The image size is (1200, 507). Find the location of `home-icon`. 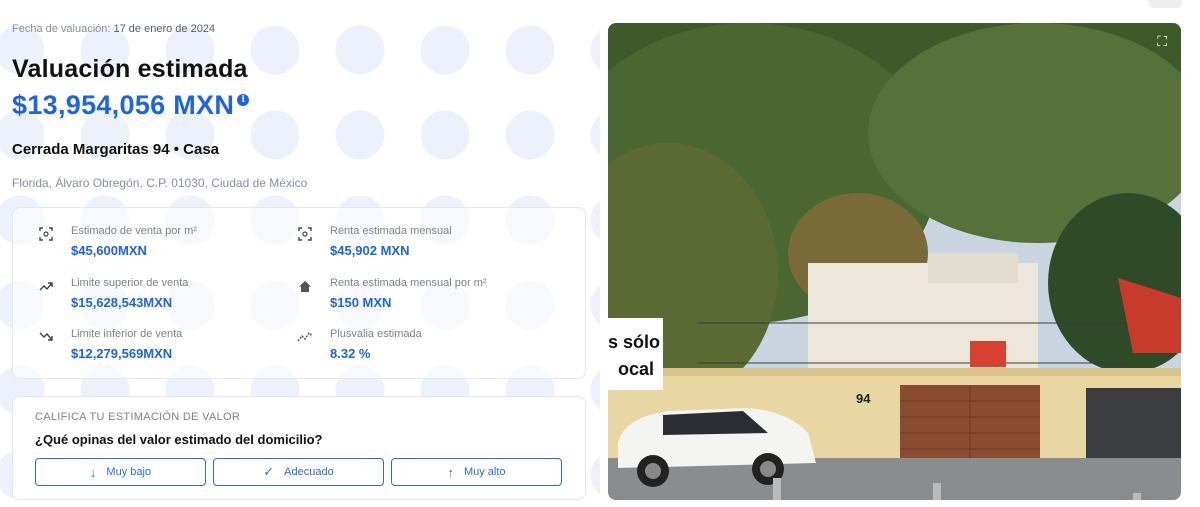

home-icon is located at coordinates (305, 286).